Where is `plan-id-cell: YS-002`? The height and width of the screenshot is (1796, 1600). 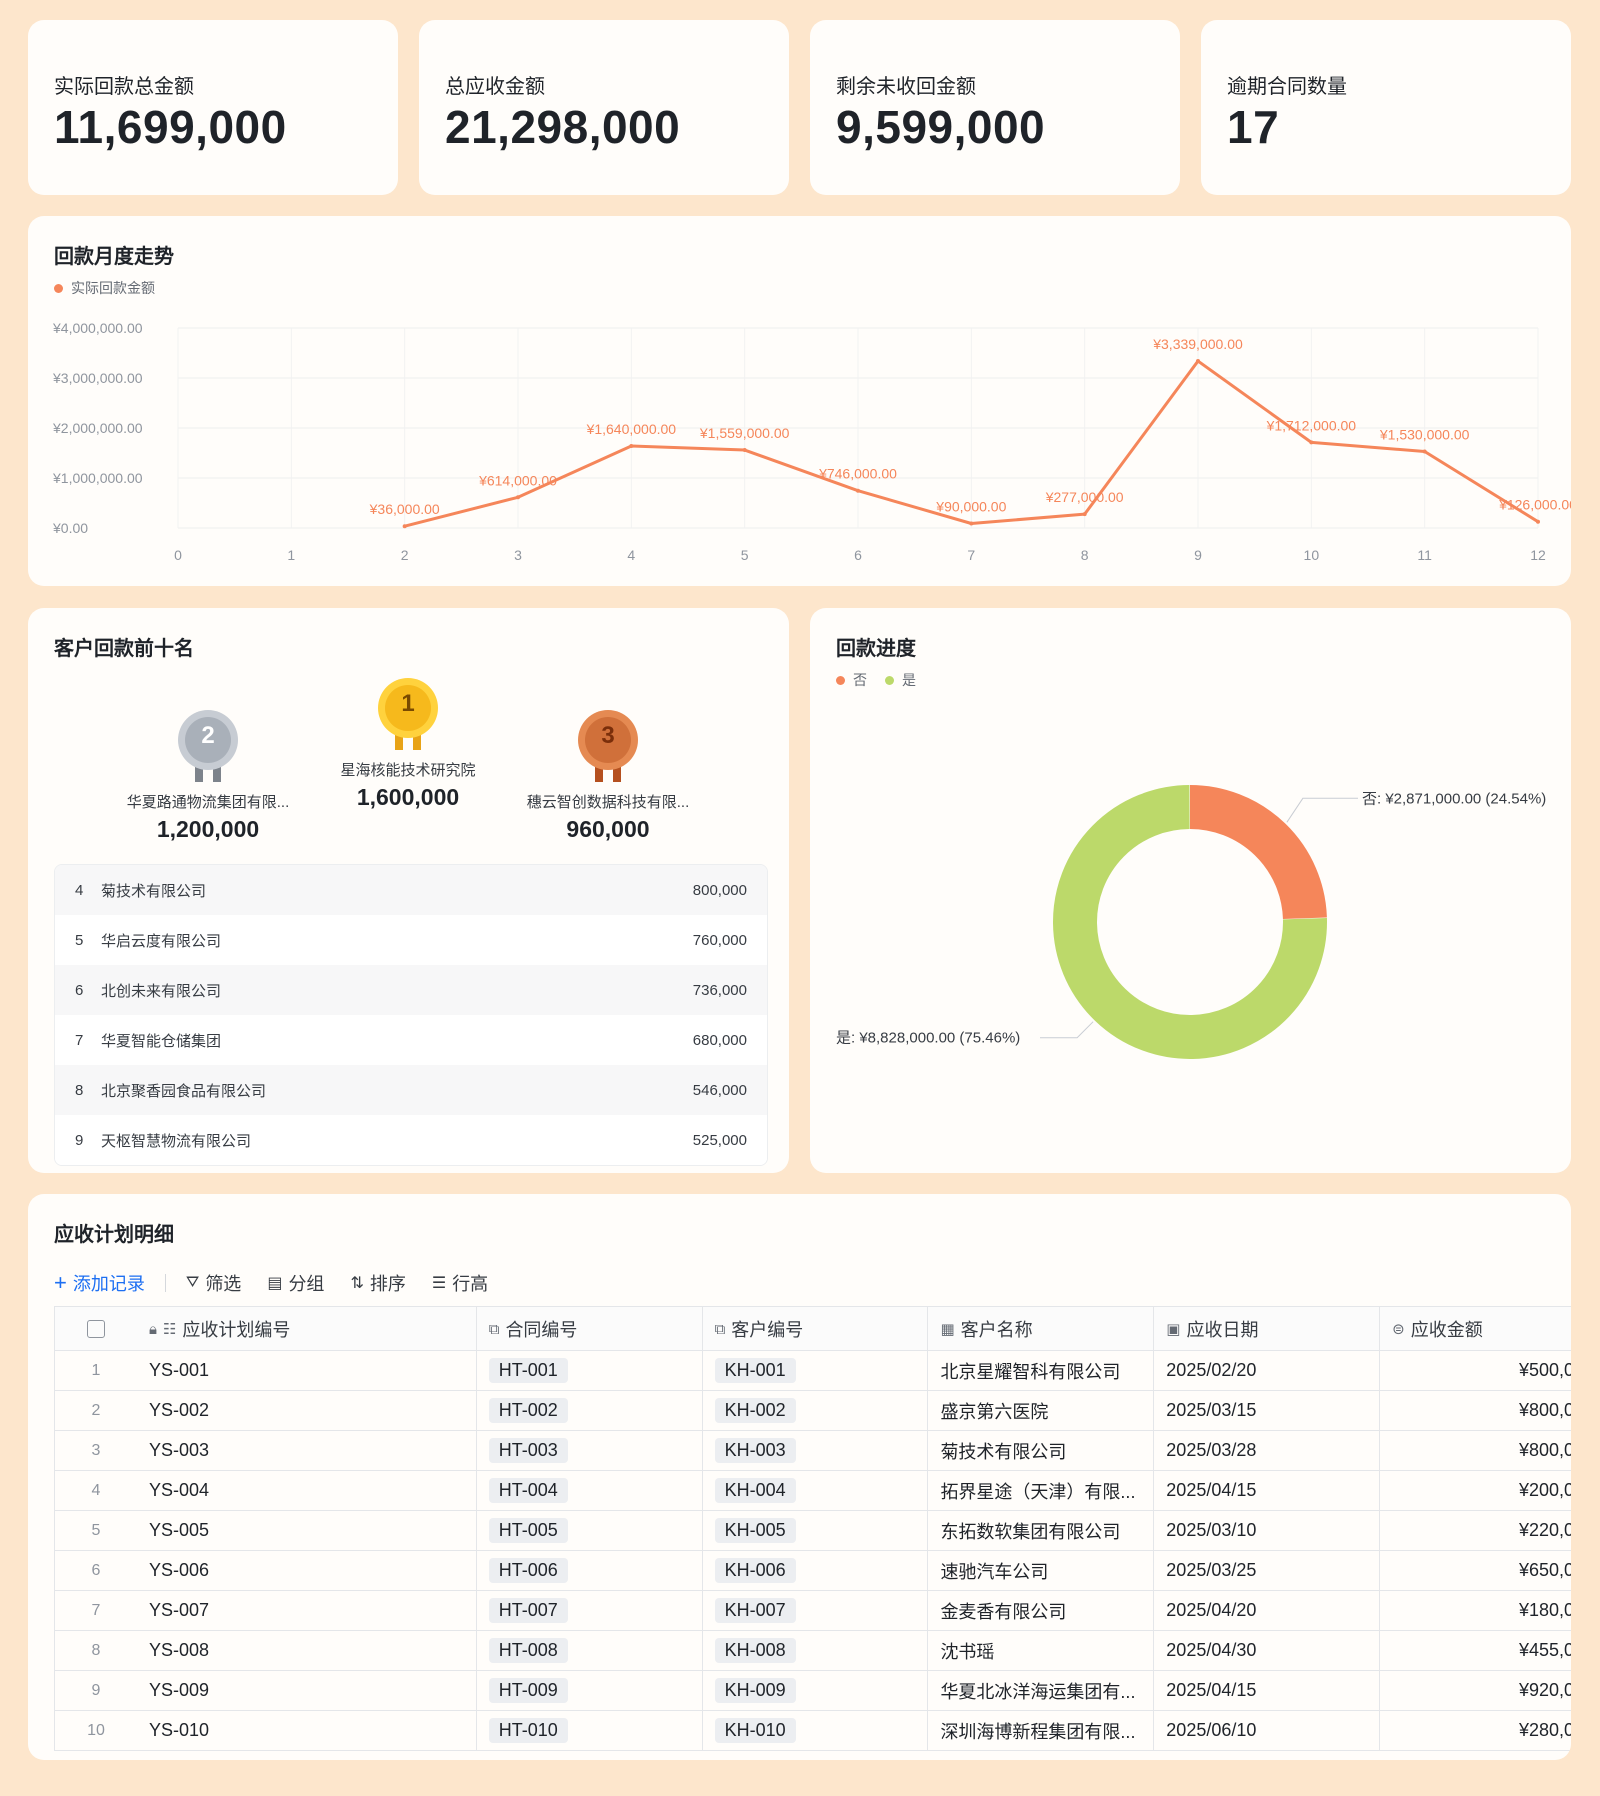
plan-id-cell: YS-002 is located at coordinates (307, 1410).